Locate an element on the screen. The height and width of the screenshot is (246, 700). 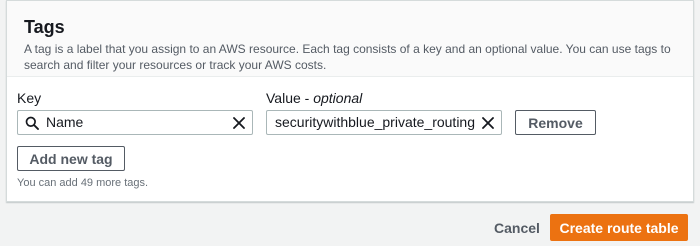
tag-key-input: Name is located at coordinates (135, 122).